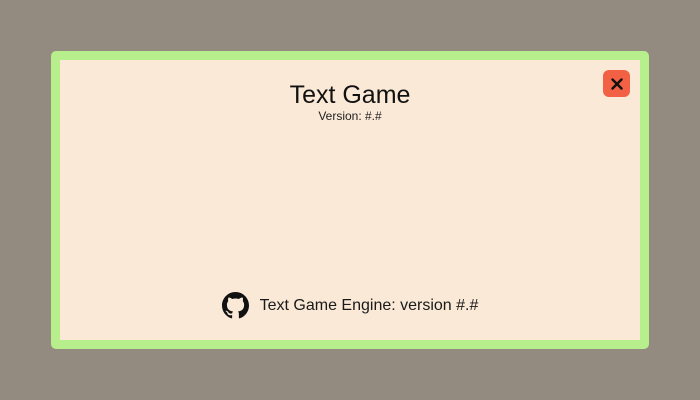  I want to click on version-label: Version: #.#, so click(350, 116).